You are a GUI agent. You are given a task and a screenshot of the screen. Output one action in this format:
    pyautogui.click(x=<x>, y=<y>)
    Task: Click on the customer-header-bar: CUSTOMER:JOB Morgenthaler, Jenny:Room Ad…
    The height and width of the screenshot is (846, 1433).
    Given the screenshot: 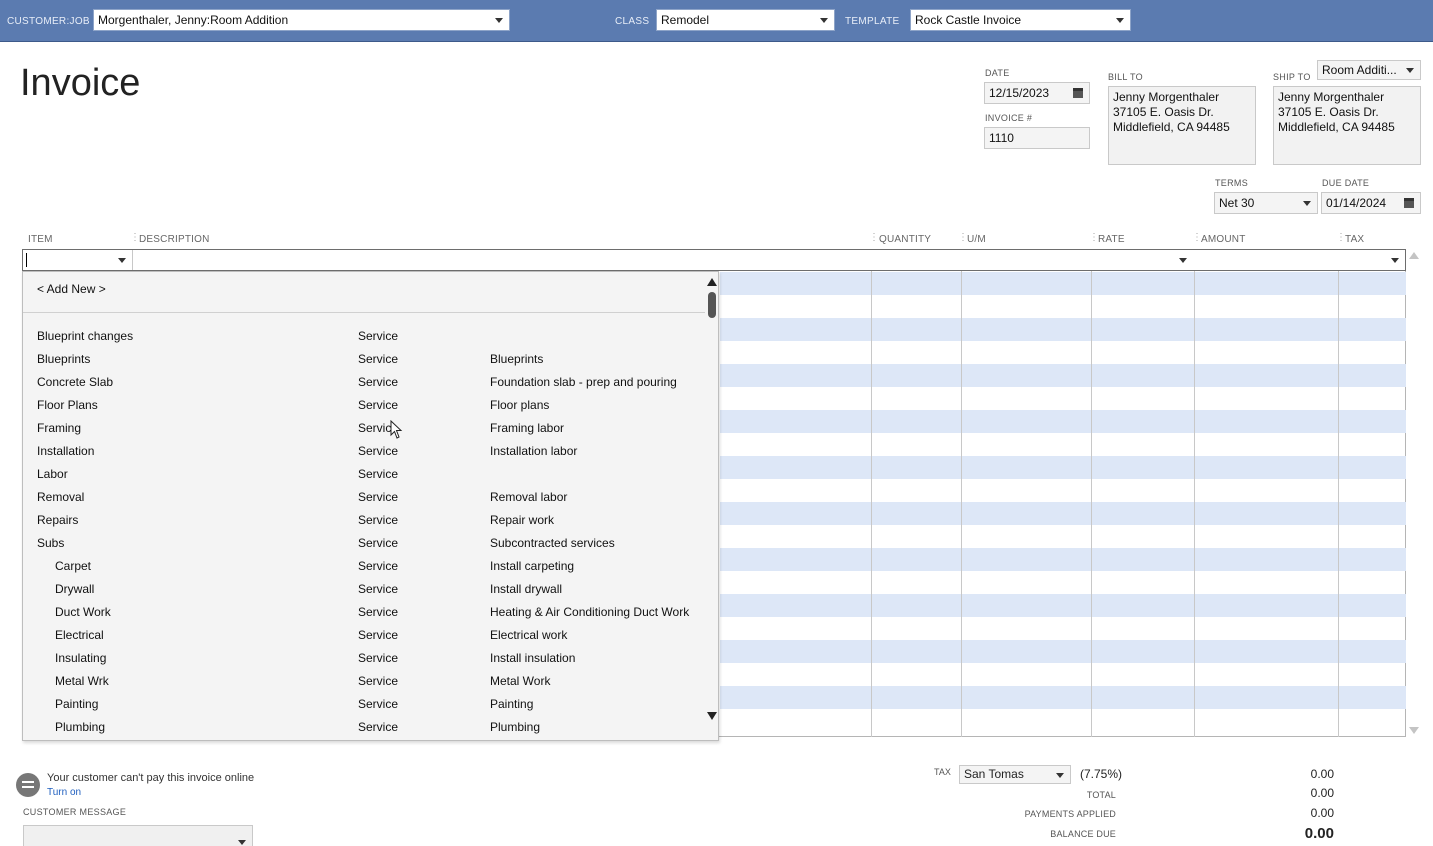 What is the action you would take?
    pyautogui.click(x=716, y=21)
    